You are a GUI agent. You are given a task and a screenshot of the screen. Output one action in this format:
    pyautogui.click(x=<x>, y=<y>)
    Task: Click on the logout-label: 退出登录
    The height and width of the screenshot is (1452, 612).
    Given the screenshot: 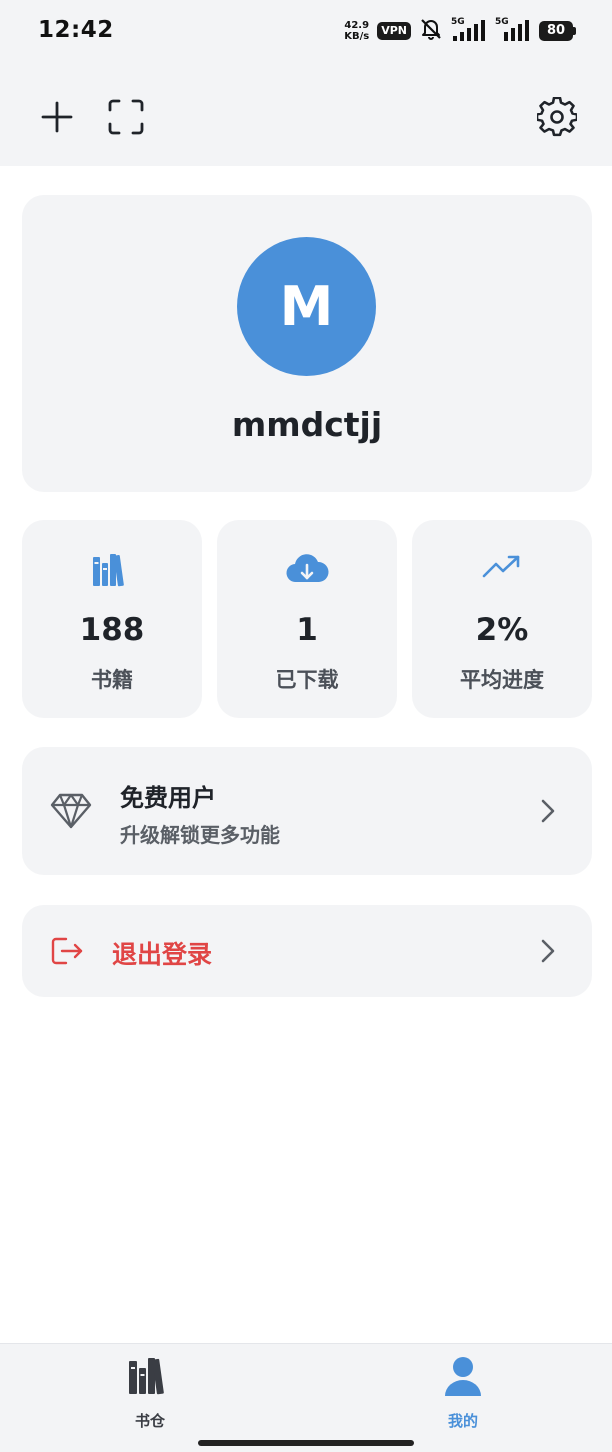 What is the action you would take?
    pyautogui.click(x=162, y=954)
    